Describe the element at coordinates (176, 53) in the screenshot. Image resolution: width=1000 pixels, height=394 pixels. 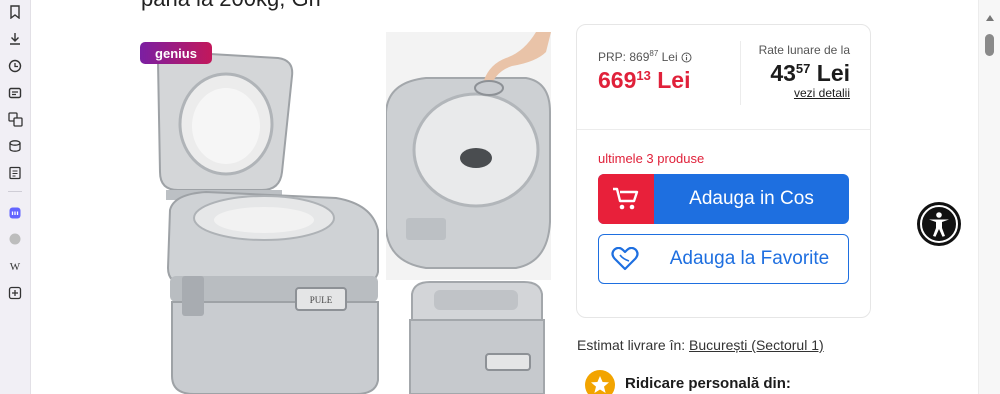
I see `genius-badge: genius` at that location.